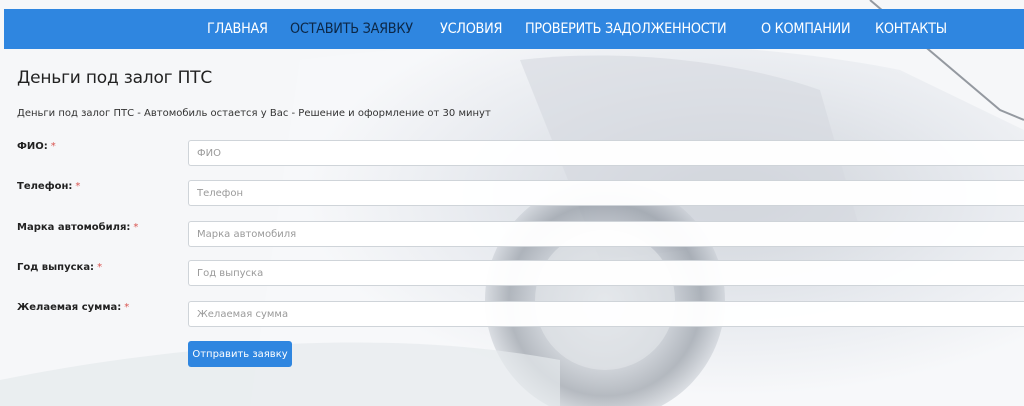 The image size is (1024, 406). I want to click on field-label-car-brand: Марка автомобиля: *, so click(77, 227).